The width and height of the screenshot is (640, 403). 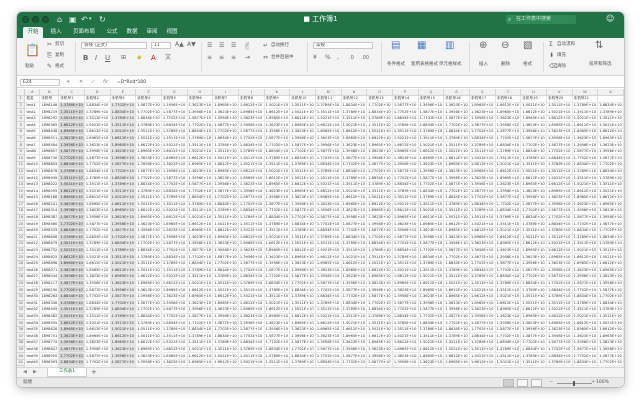 What do you see at coordinates (21, 244) in the screenshot?
I see `row-header: 23` at bounding box center [21, 244].